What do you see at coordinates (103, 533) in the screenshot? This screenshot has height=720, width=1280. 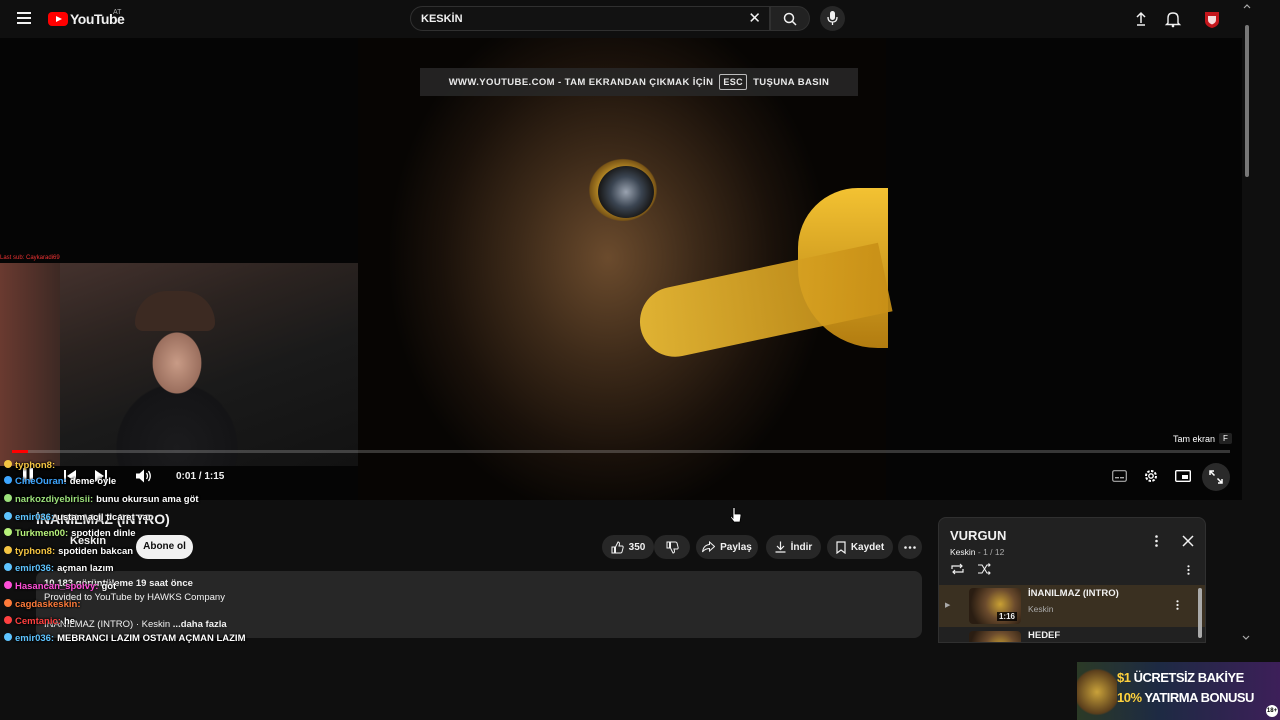 I see `chat-text: spotiden dinle` at bounding box center [103, 533].